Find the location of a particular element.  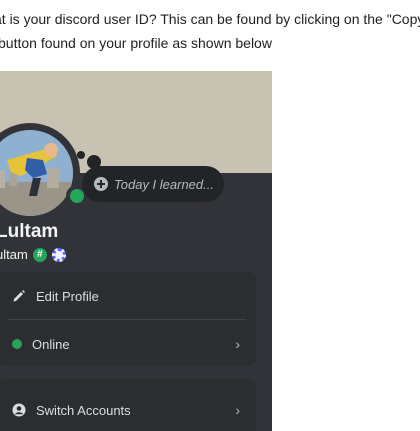

menu-divider is located at coordinates (127, 319).